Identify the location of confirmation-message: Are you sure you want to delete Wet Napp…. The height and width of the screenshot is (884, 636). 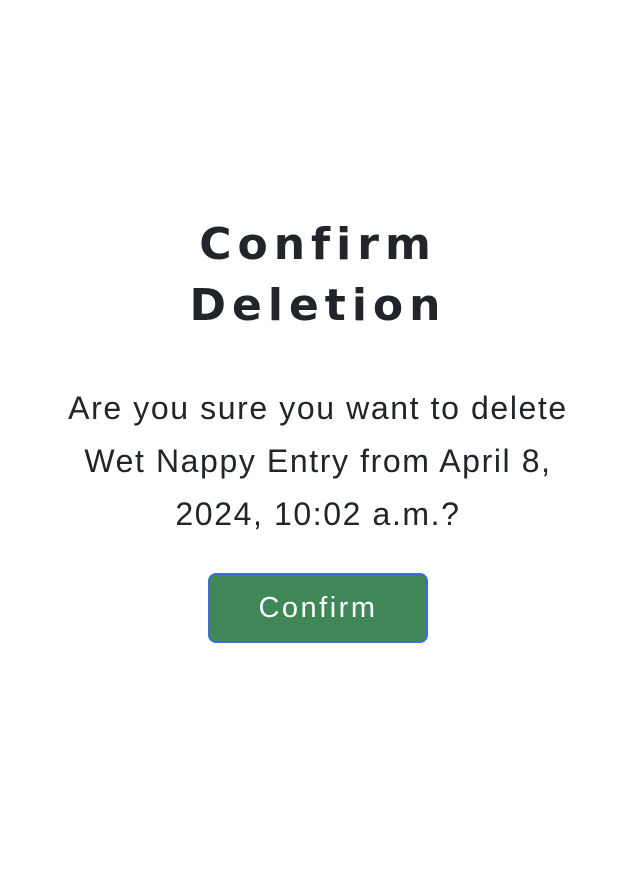
(318, 461).